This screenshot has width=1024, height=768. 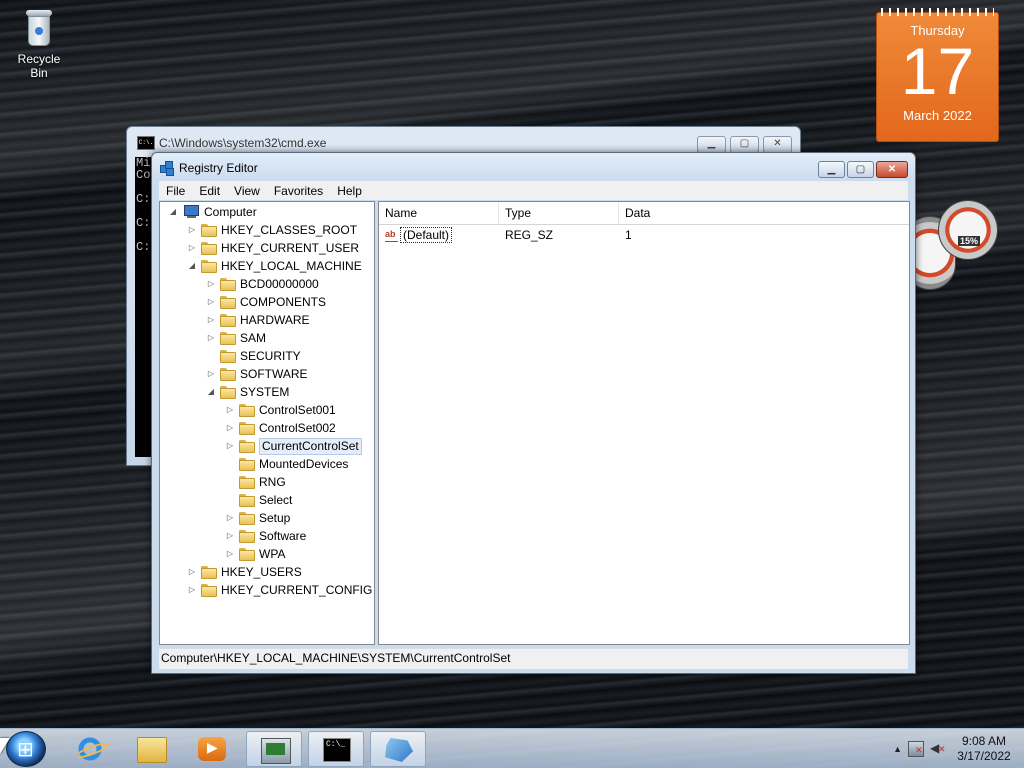 What do you see at coordinates (273, 248) in the screenshot?
I see `tree-node: ▷ HKEY_CURRENT_USER` at bounding box center [273, 248].